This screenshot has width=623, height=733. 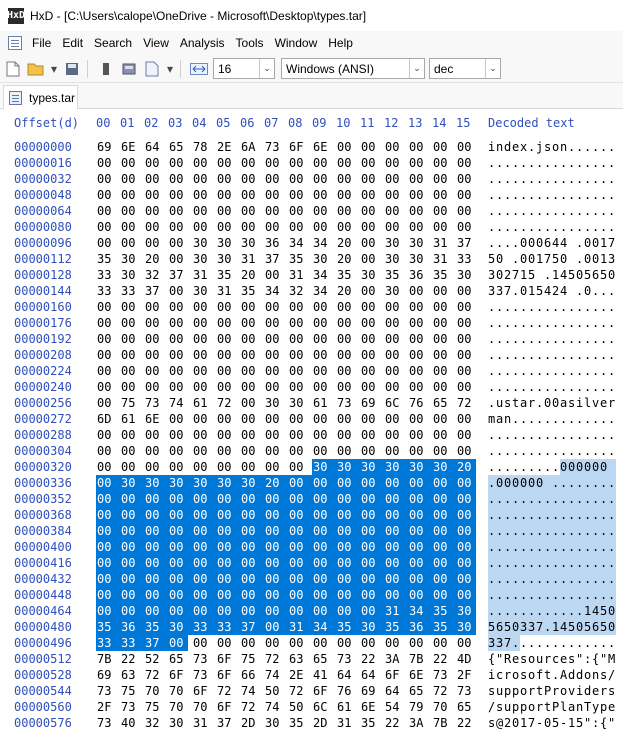 I want to click on chevron-down-icon: ⌄, so click(x=266, y=68).